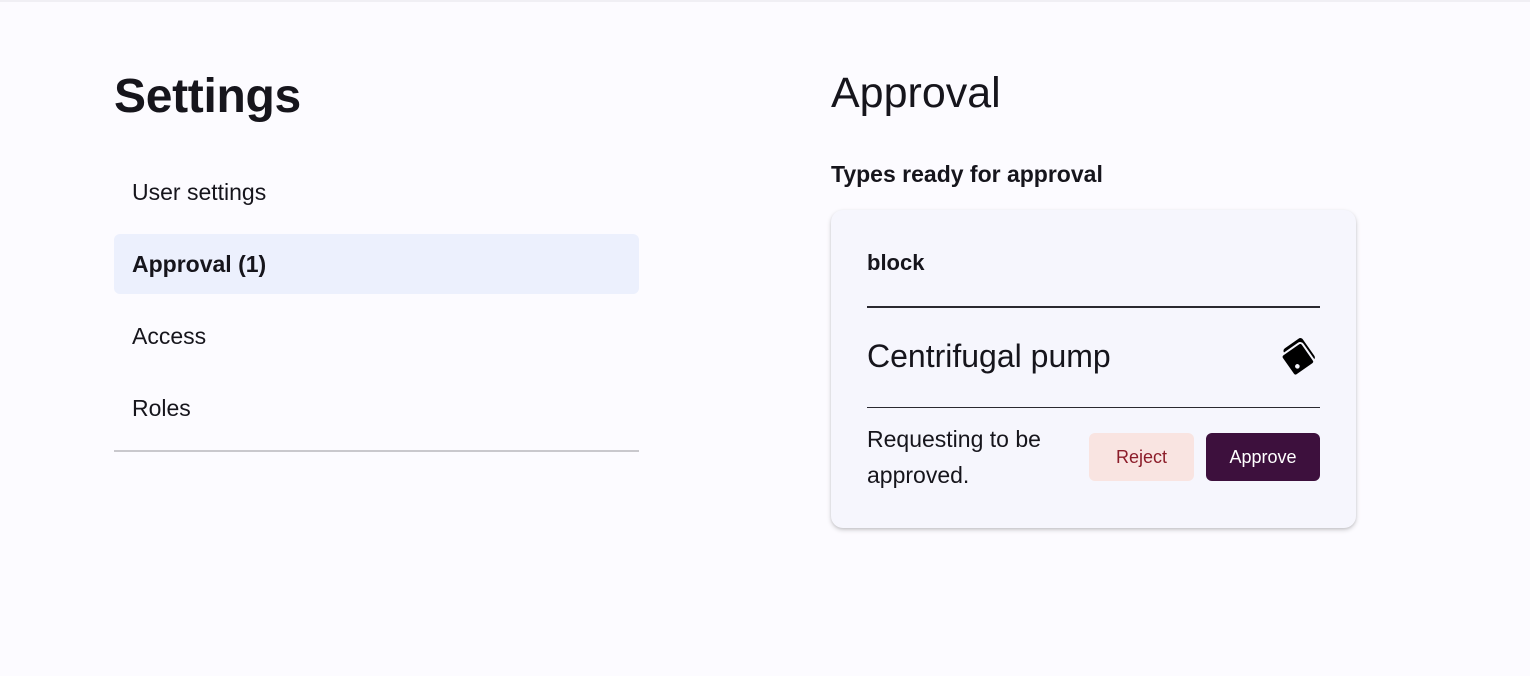  What do you see at coordinates (1298, 356) in the screenshot?
I see `tags-icon` at bounding box center [1298, 356].